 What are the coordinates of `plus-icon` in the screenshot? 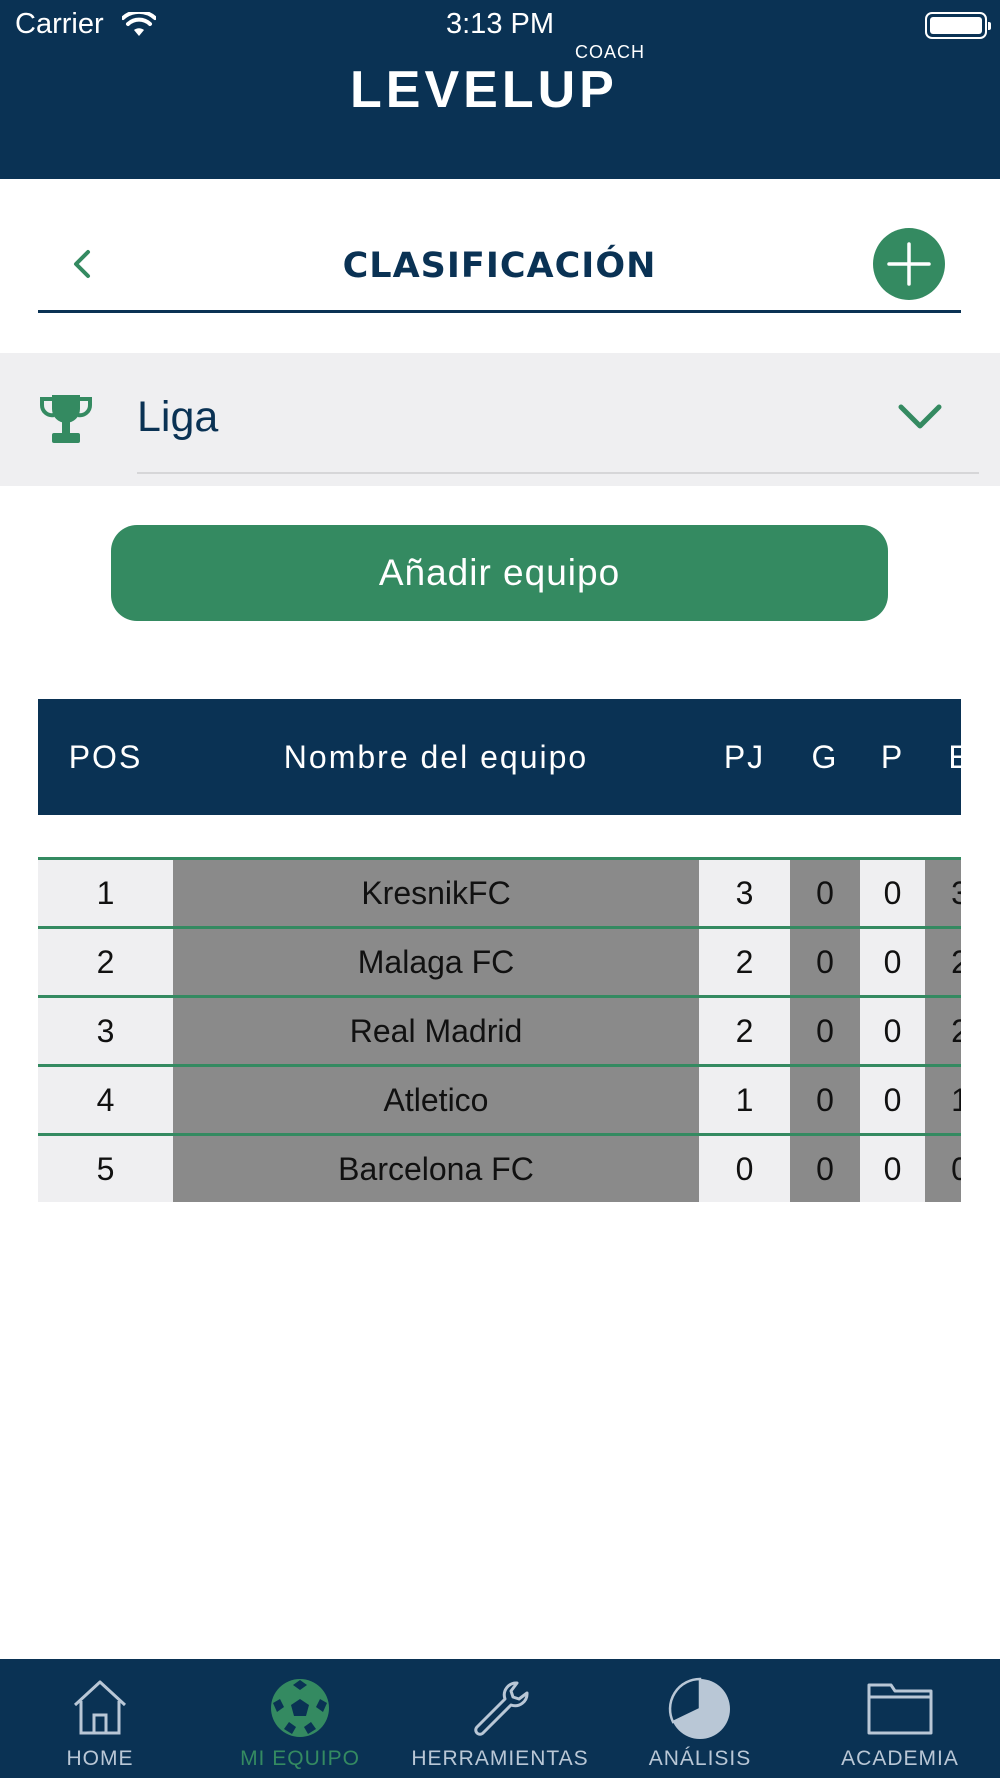 It's located at (909, 264).